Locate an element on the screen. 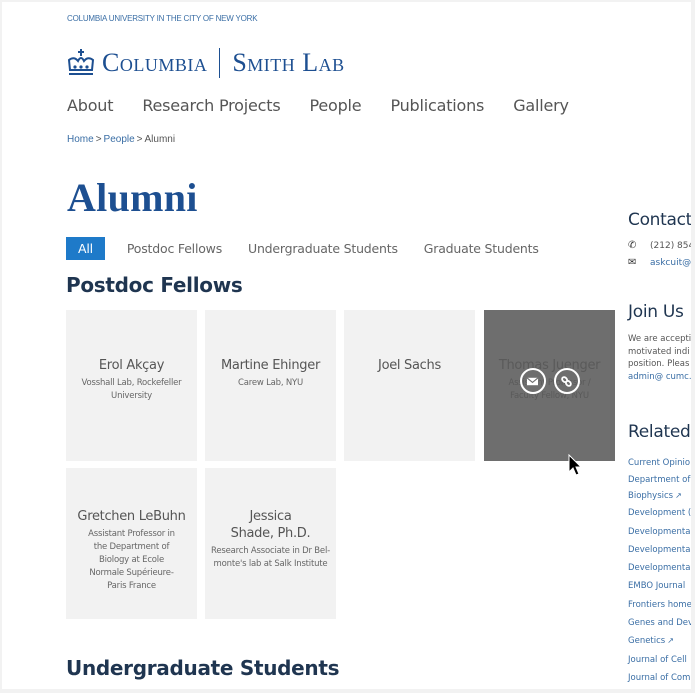 The image size is (695, 693). breadcrumb: Home > People > Alumni is located at coordinates (121, 139).